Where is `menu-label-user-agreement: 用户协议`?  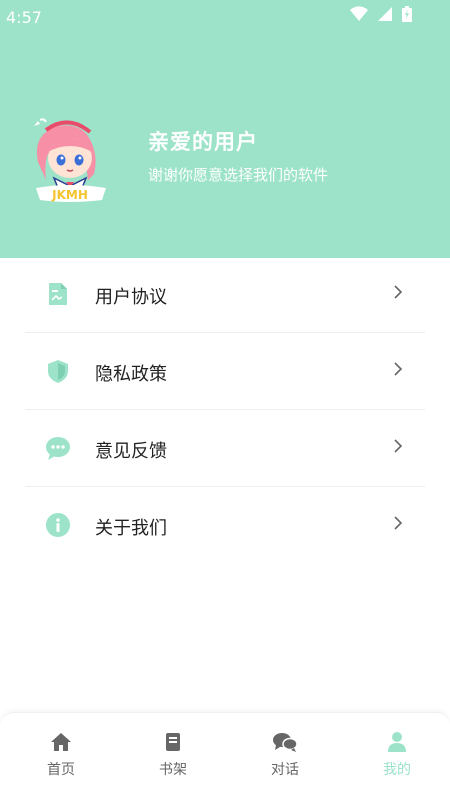 menu-label-user-agreement: 用户协议 is located at coordinates (131, 297).